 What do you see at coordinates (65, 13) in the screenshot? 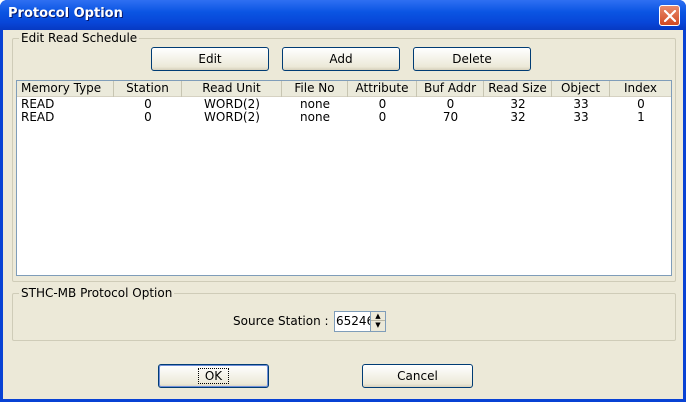
I see `window-title: Protocol Option` at bounding box center [65, 13].